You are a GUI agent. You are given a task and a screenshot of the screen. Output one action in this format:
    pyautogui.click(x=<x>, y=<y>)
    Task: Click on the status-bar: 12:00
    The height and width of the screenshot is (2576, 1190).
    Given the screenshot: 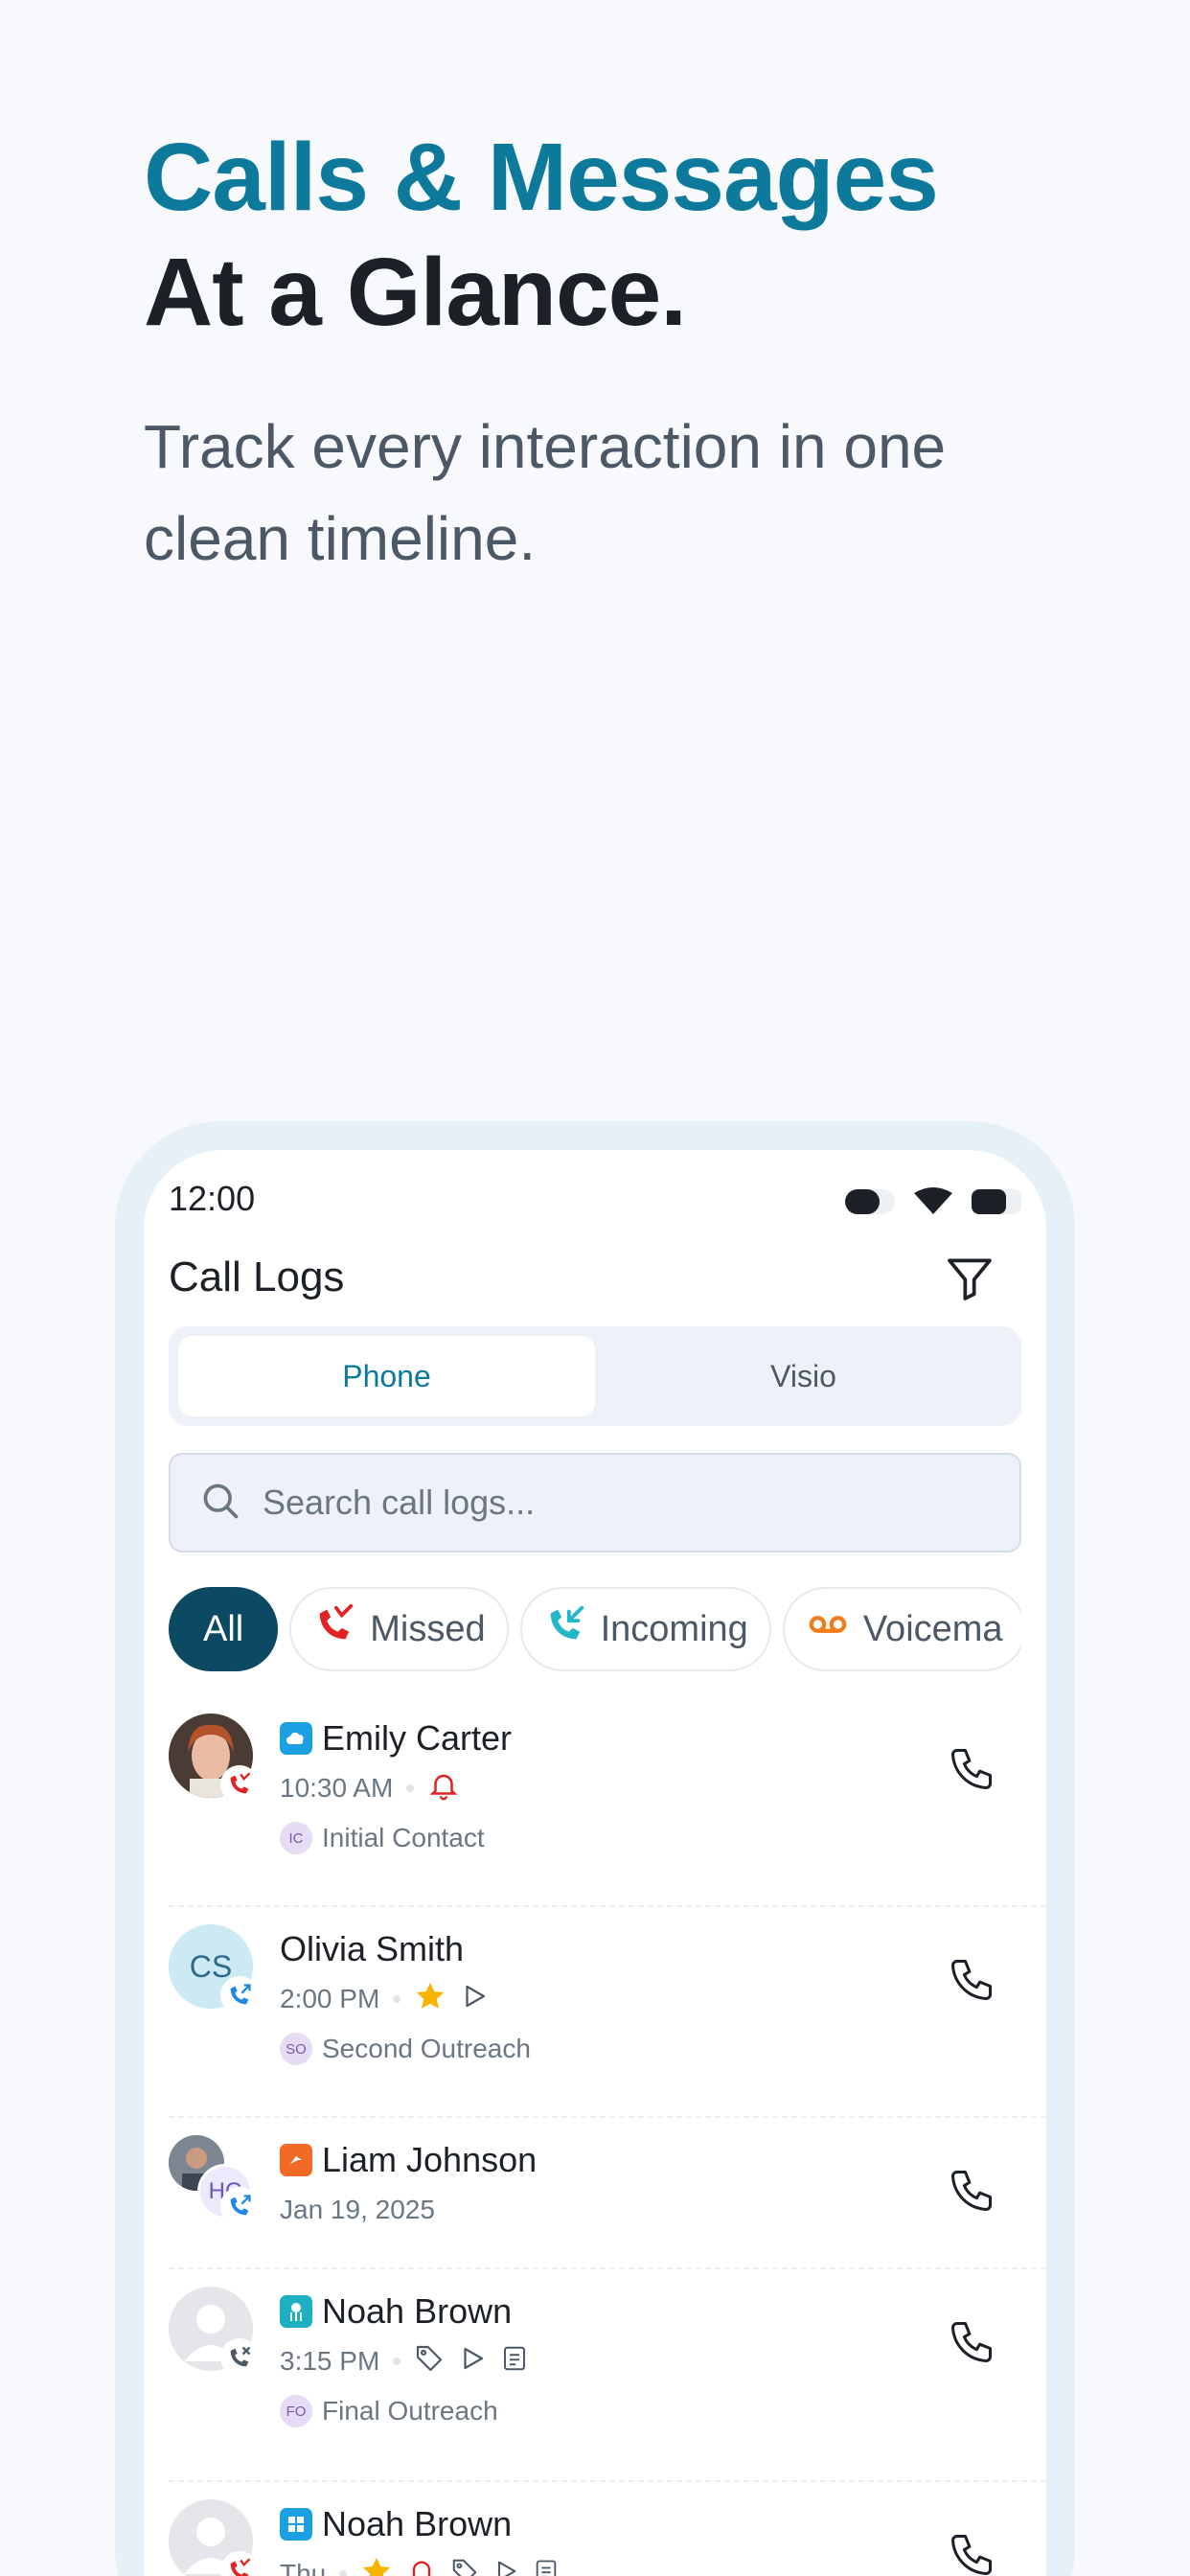 What is the action you would take?
    pyautogui.click(x=595, y=1203)
    